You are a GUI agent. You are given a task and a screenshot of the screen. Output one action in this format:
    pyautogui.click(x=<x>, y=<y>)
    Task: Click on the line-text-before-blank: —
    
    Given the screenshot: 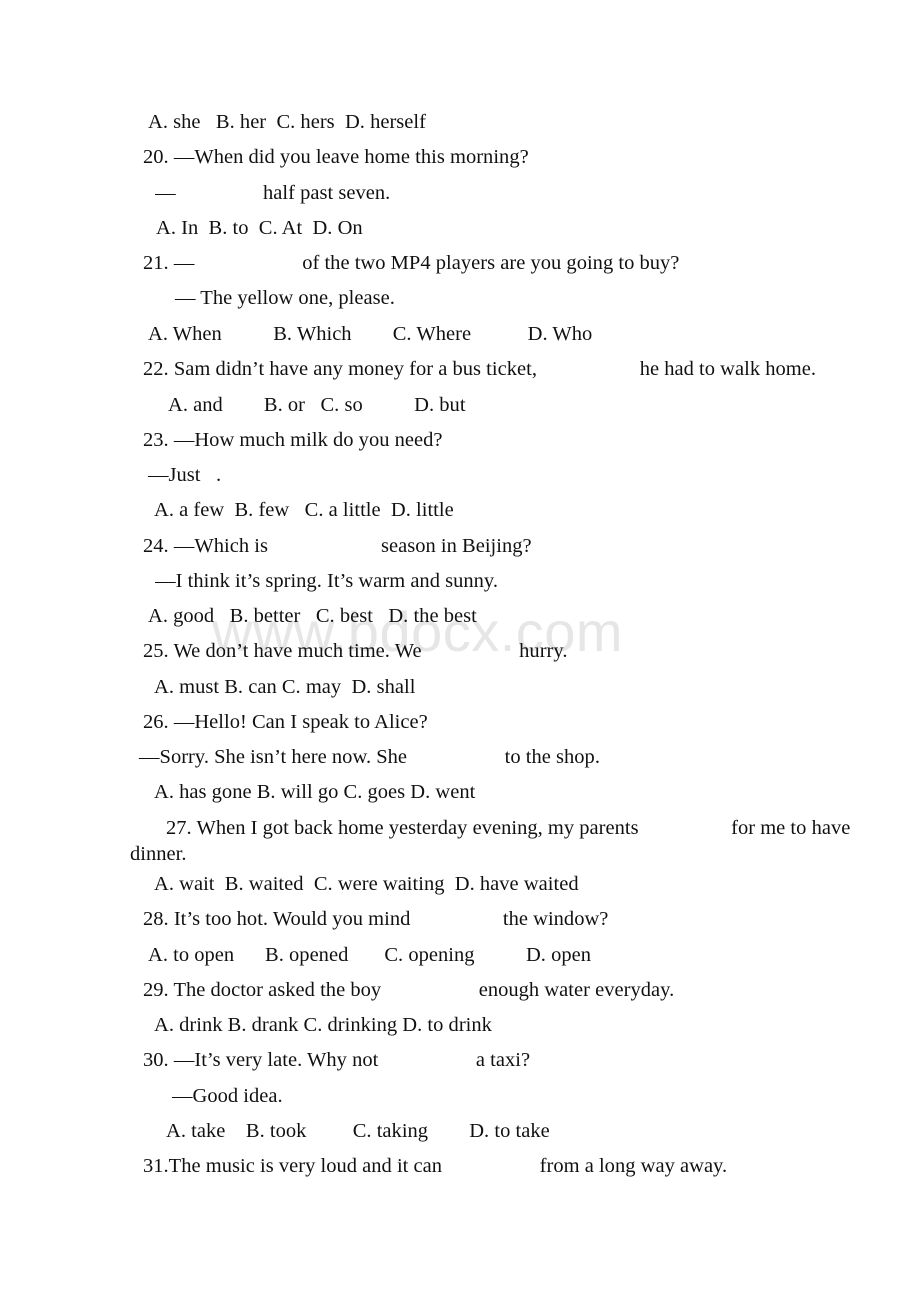 What is the action you would take?
    pyautogui.click(x=163, y=193)
    